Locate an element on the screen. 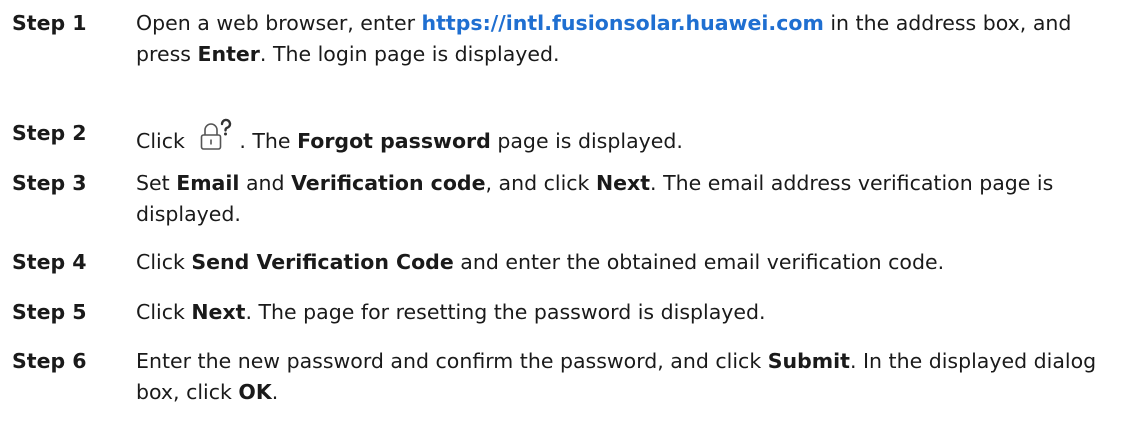 The image size is (1135, 441). url-link: https://intl.fusionsolar.huawei.com is located at coordinates (623, 23).